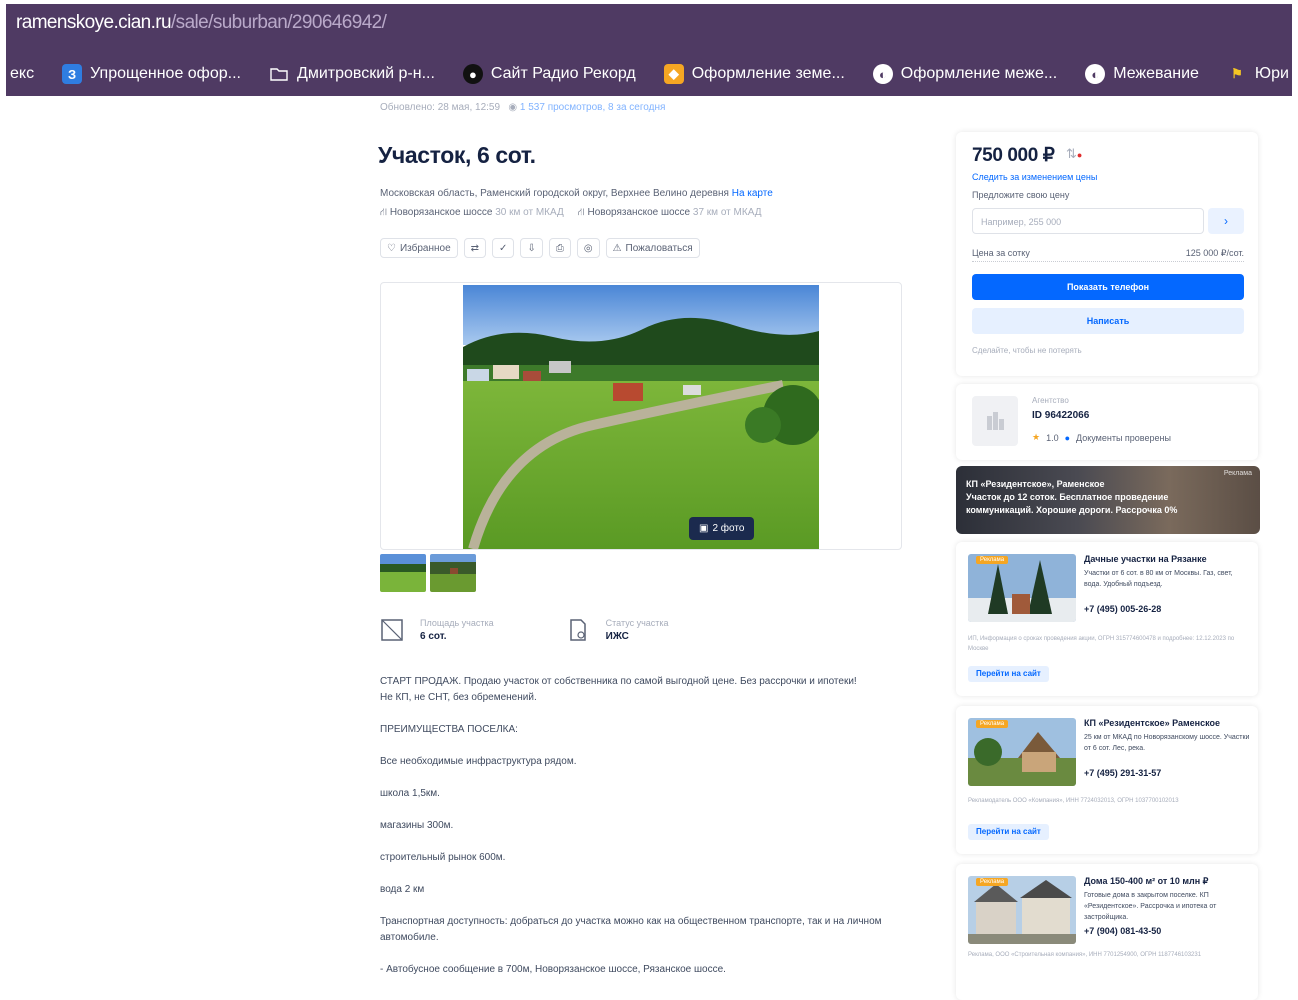 The height and width of the screenshot is (1000, 1298). I want to click on check-icon: ✓, so click(503, 248).